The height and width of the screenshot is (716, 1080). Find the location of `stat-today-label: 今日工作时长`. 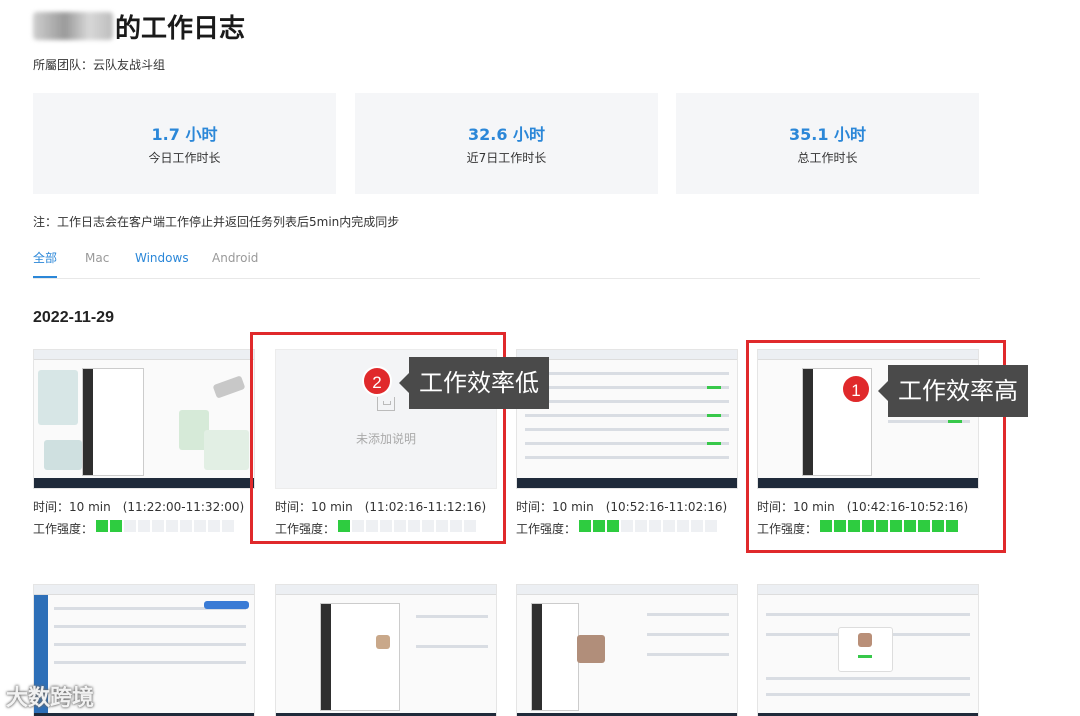

stat-today-label: 今日工作时长 is located at coordinates (184, 158).